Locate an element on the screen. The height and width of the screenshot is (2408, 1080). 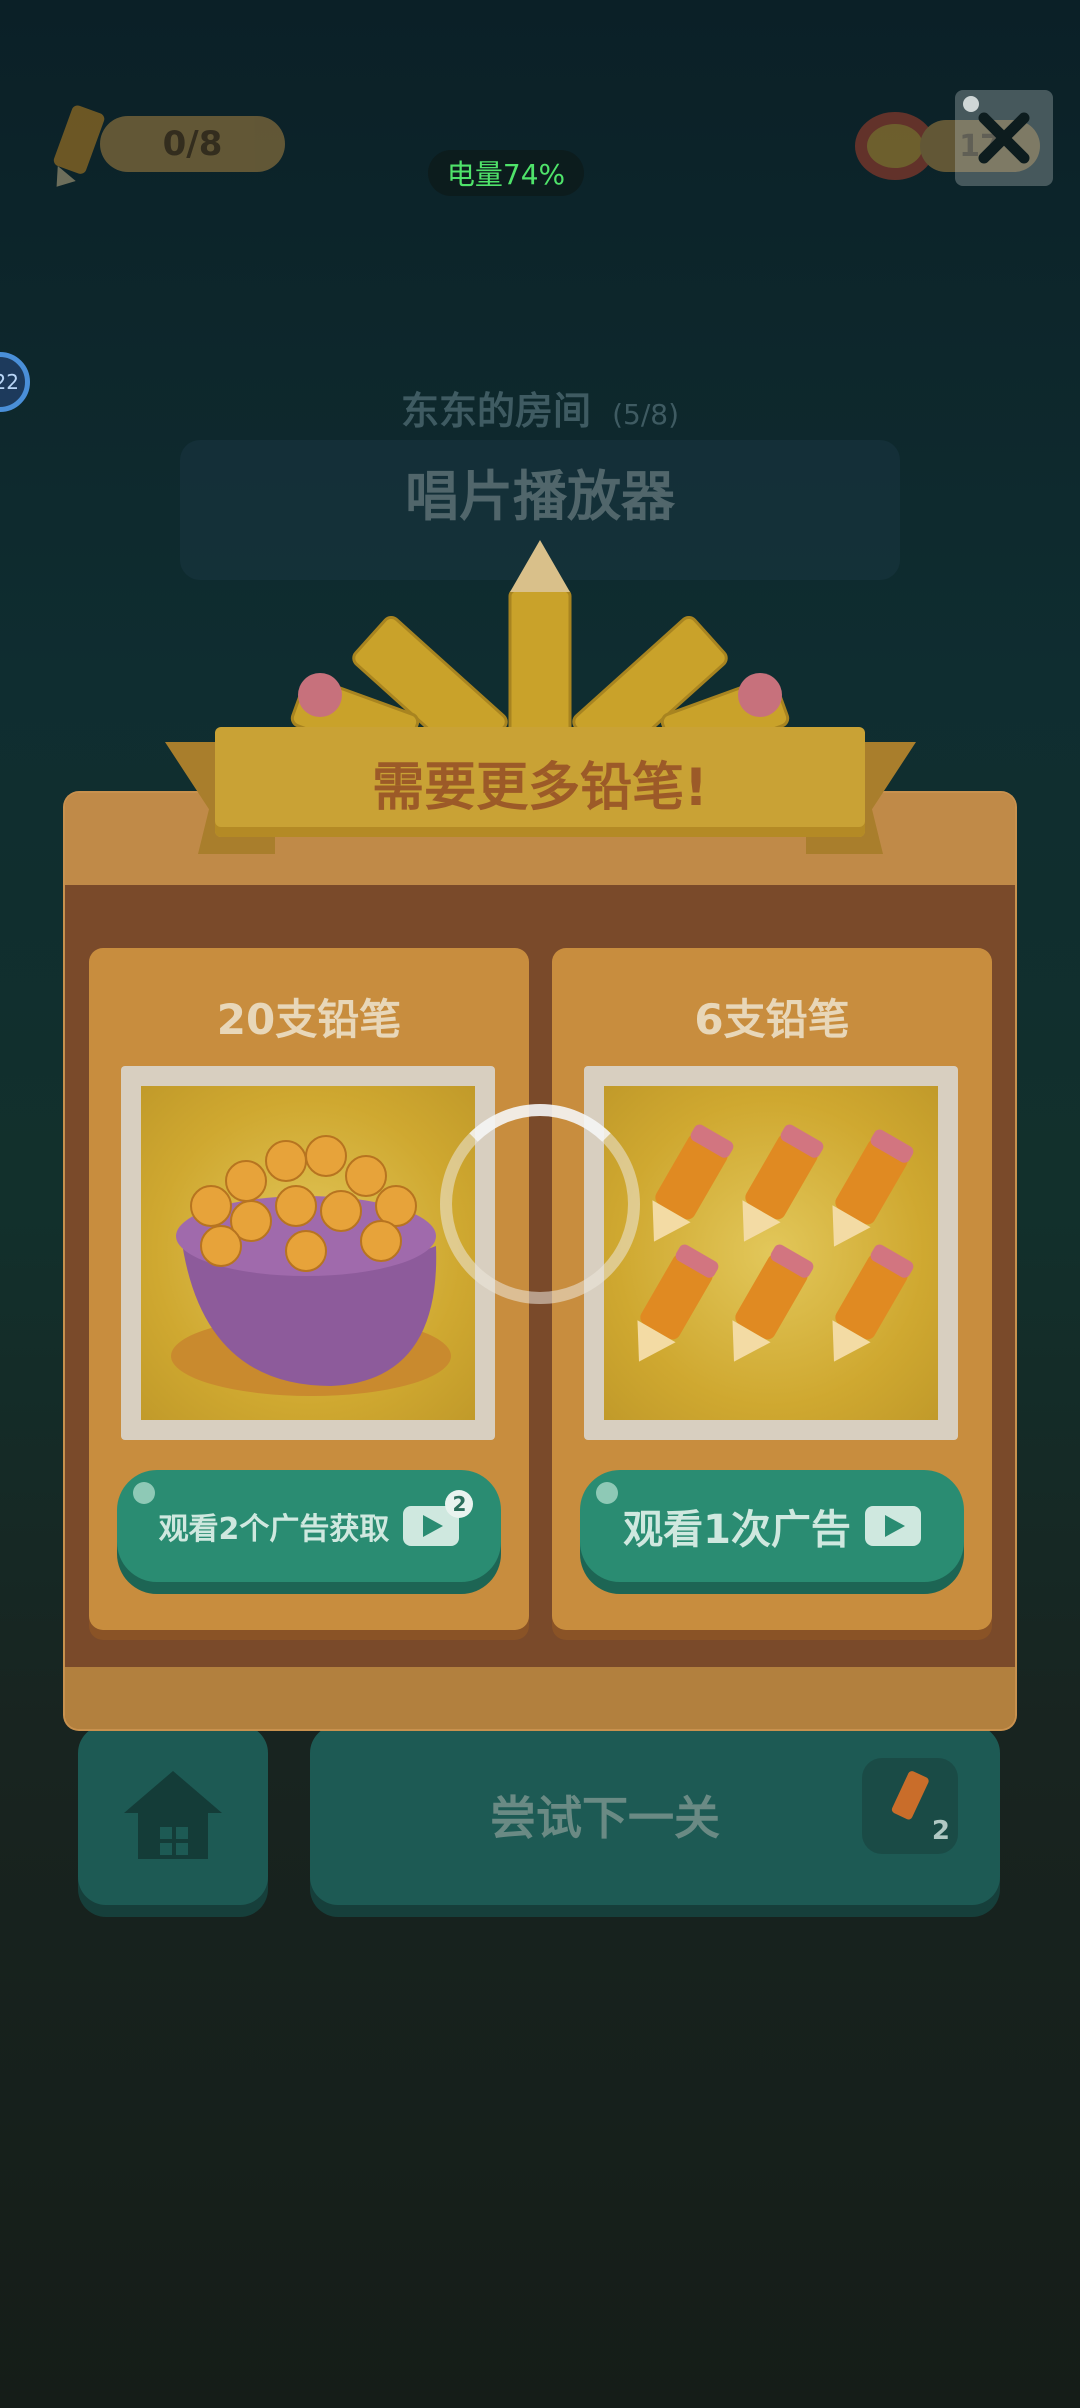
close-button-dot is located at coordinates (971, 104).